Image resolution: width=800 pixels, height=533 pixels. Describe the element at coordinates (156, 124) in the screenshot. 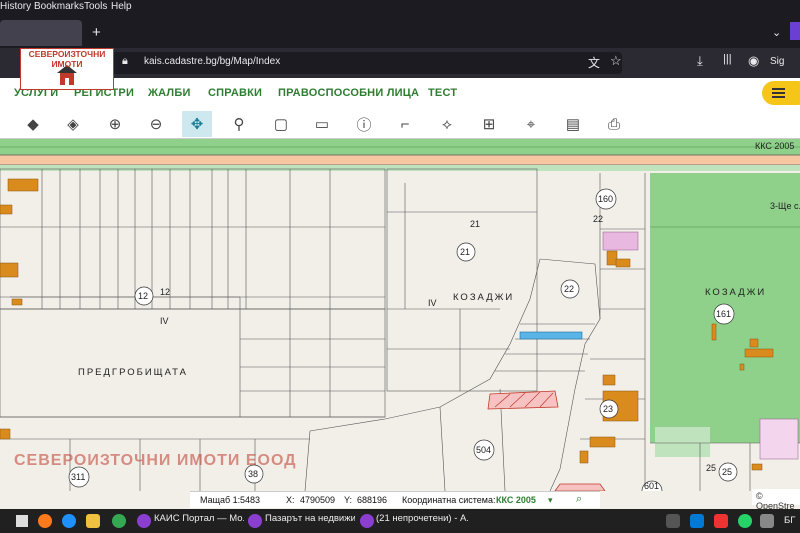

I see `zoom-out-icon: ⊖` at that location.